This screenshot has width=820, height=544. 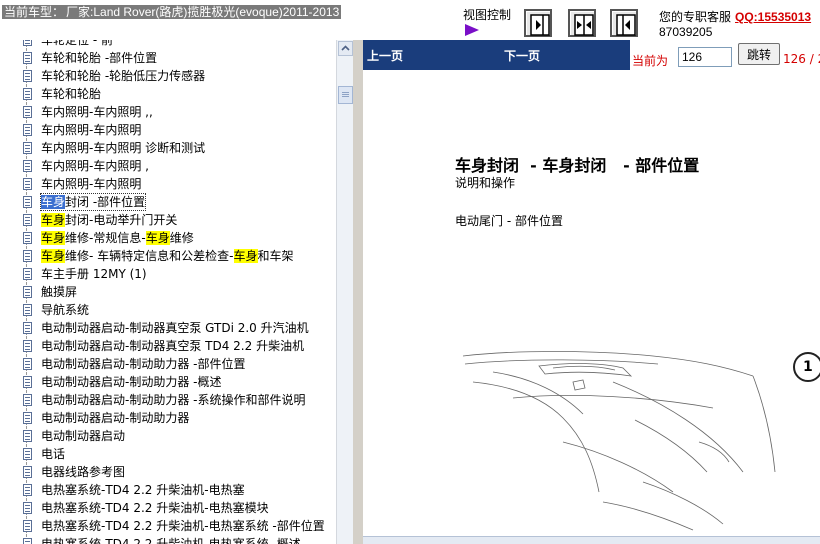 I want to click on view-split-button, so click(x=582, y=23).